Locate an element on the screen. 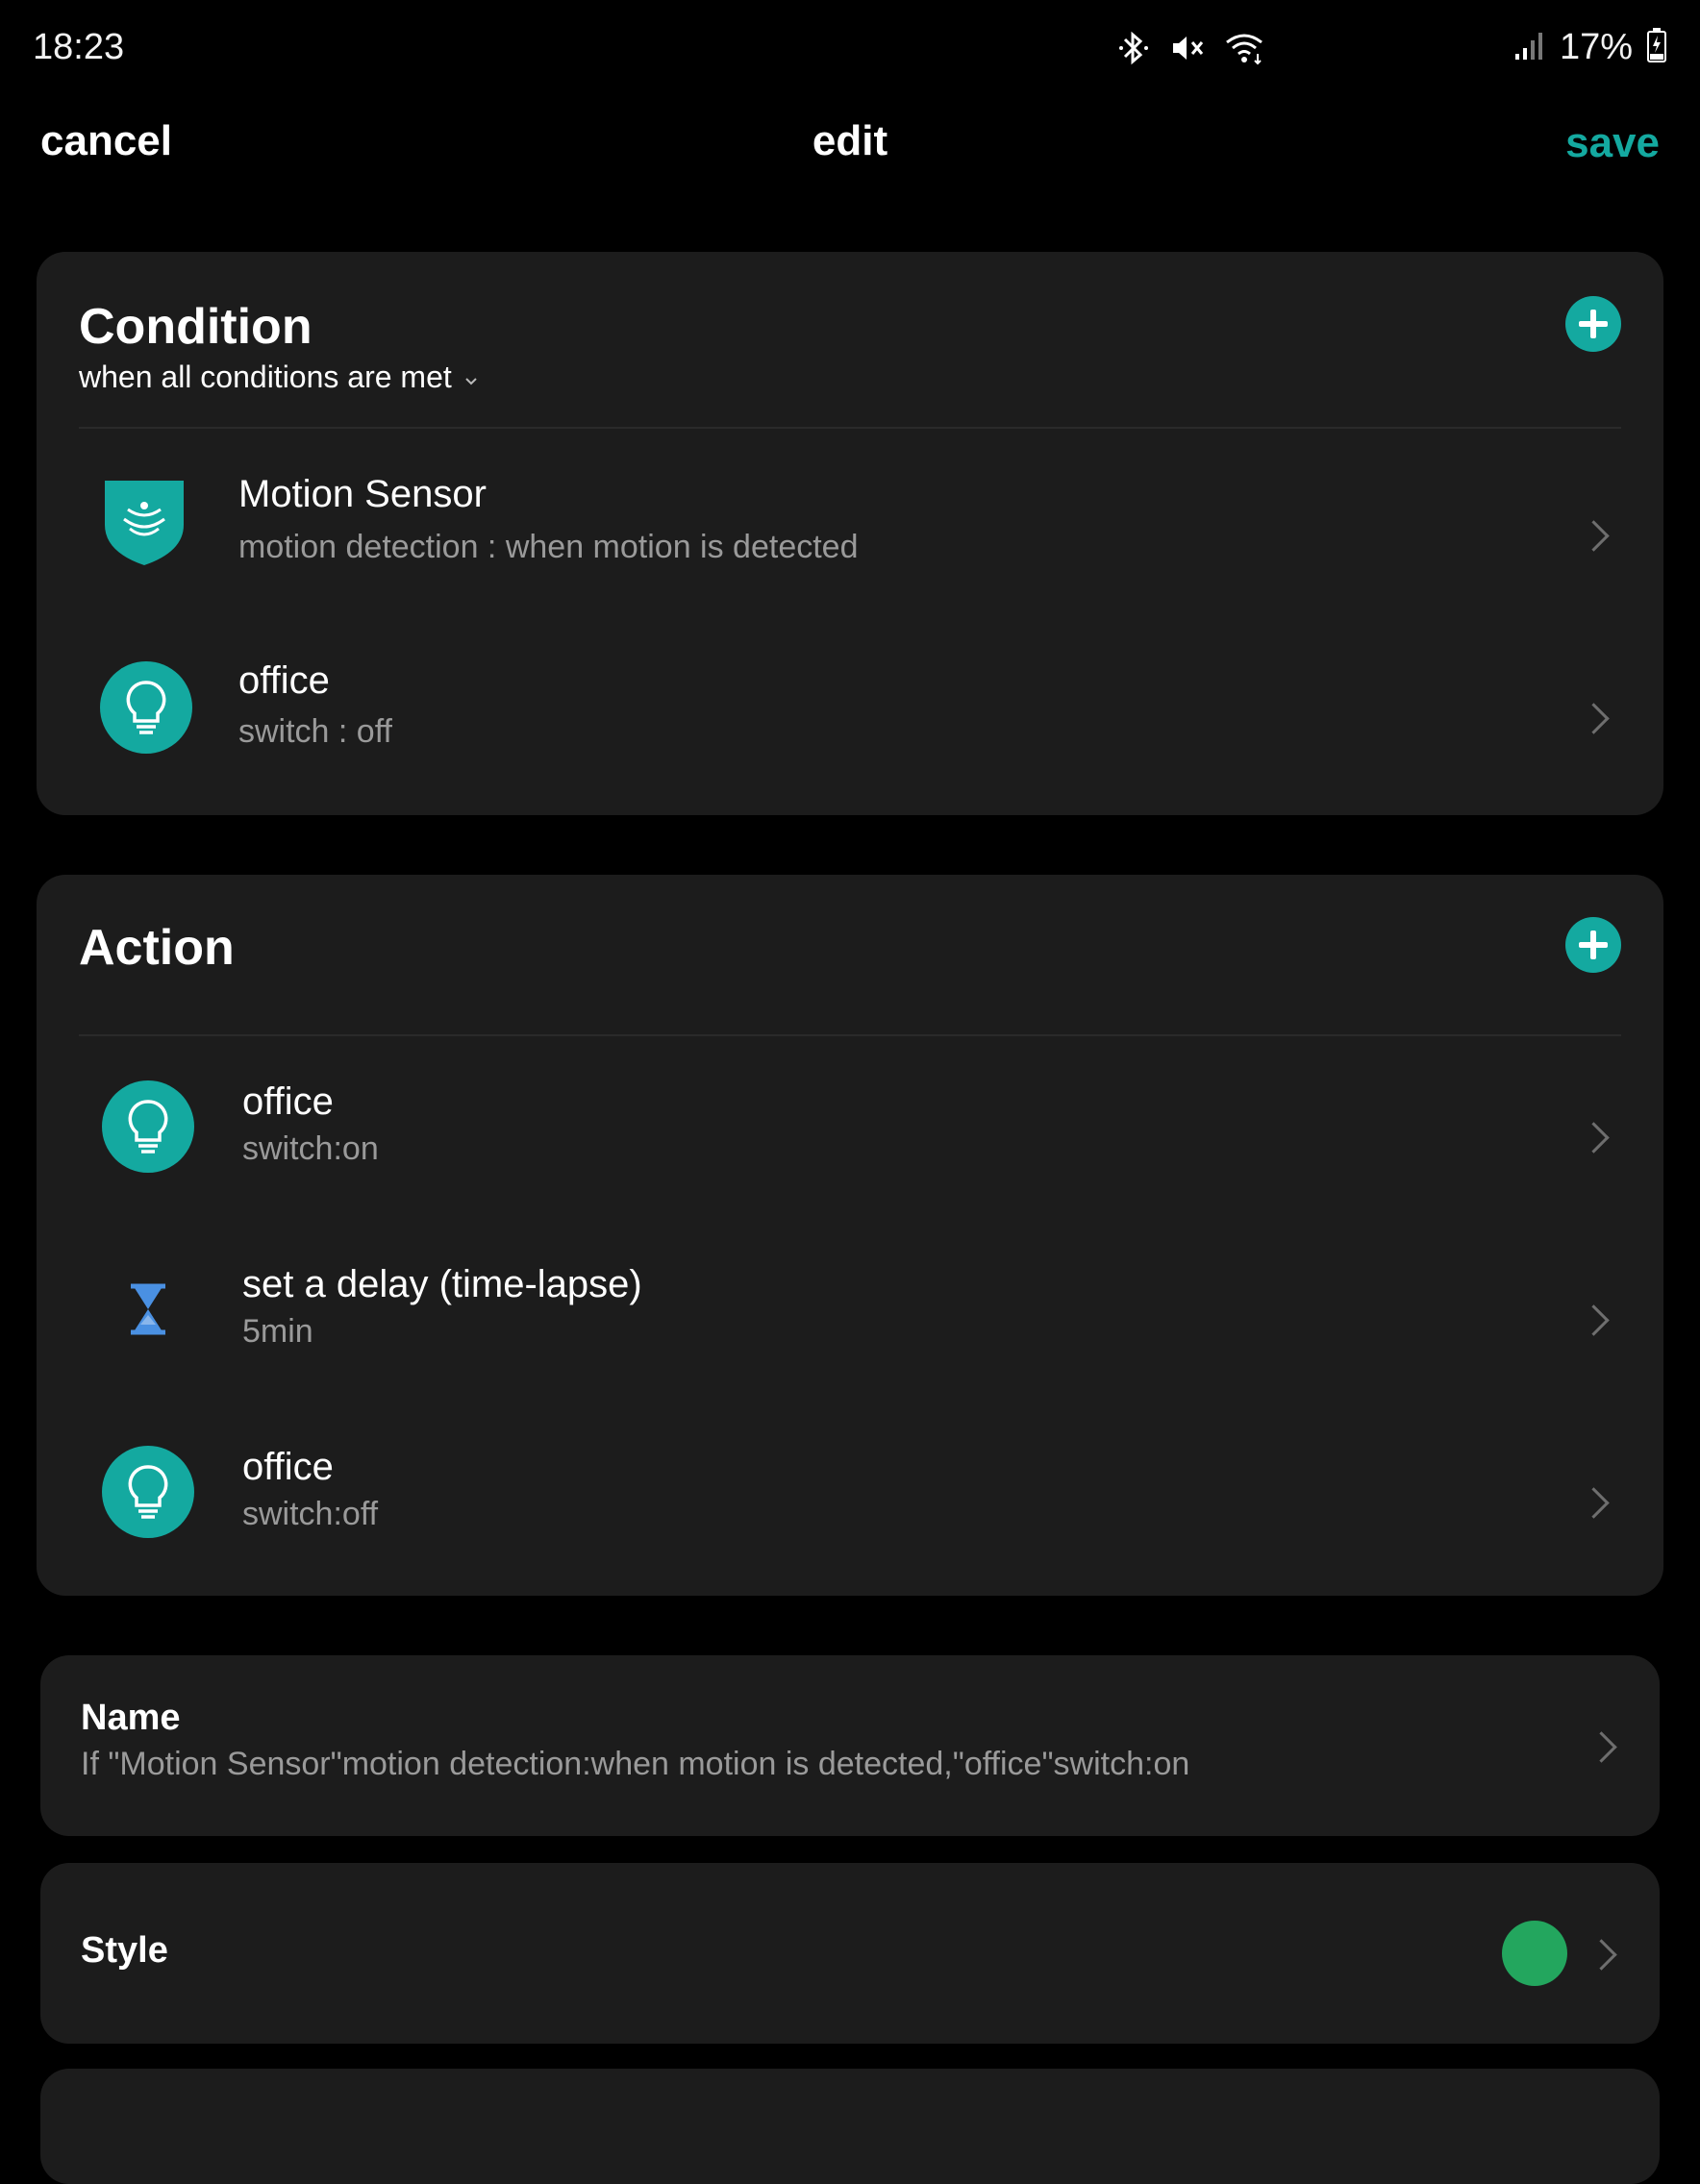  bluetooth-icon is located at coordinates (1134, 51).